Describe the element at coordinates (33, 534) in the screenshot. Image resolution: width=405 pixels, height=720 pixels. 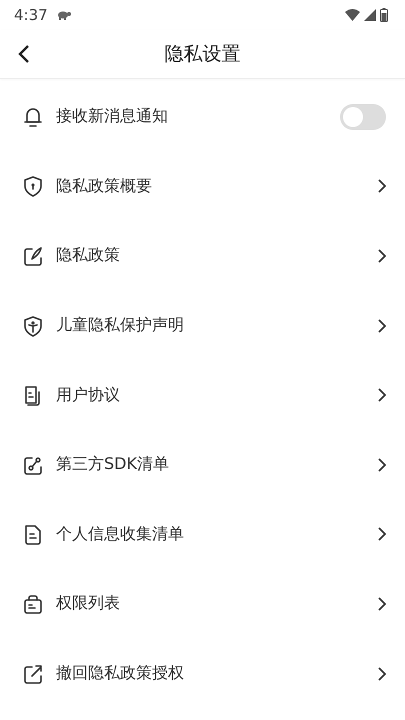
I see `file-icon` at that location.